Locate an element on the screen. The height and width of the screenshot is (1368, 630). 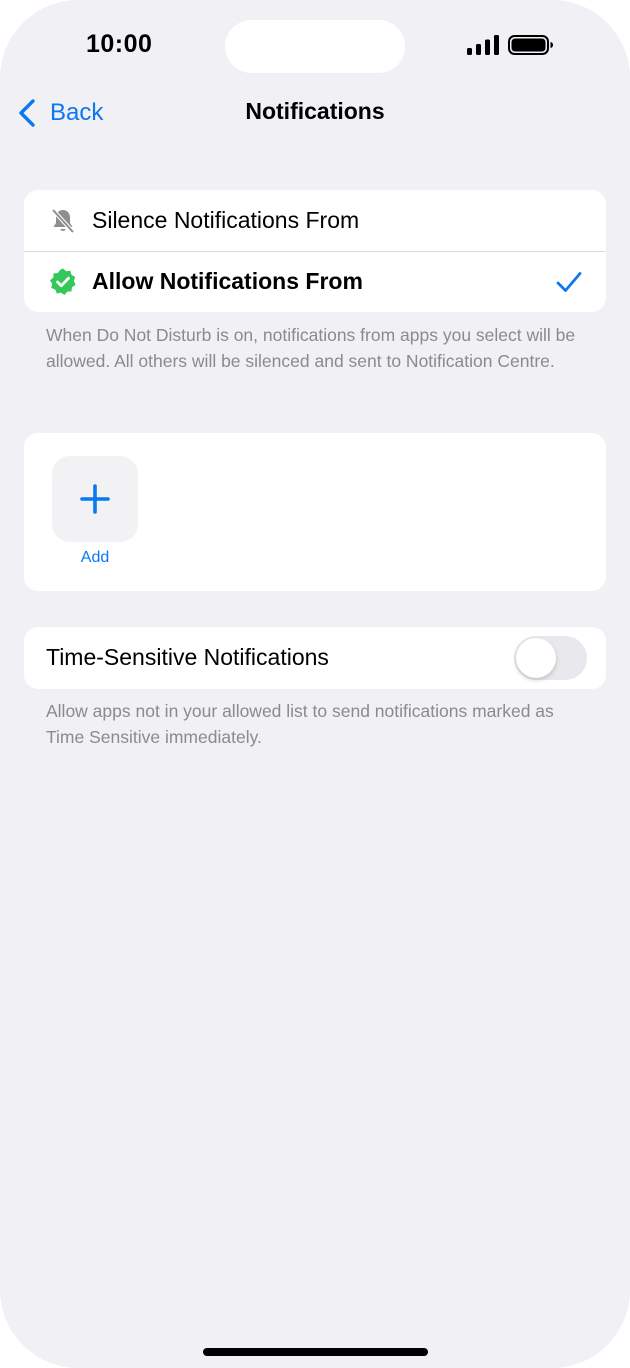
checkmark-icon is located at coordinates (569, 281).